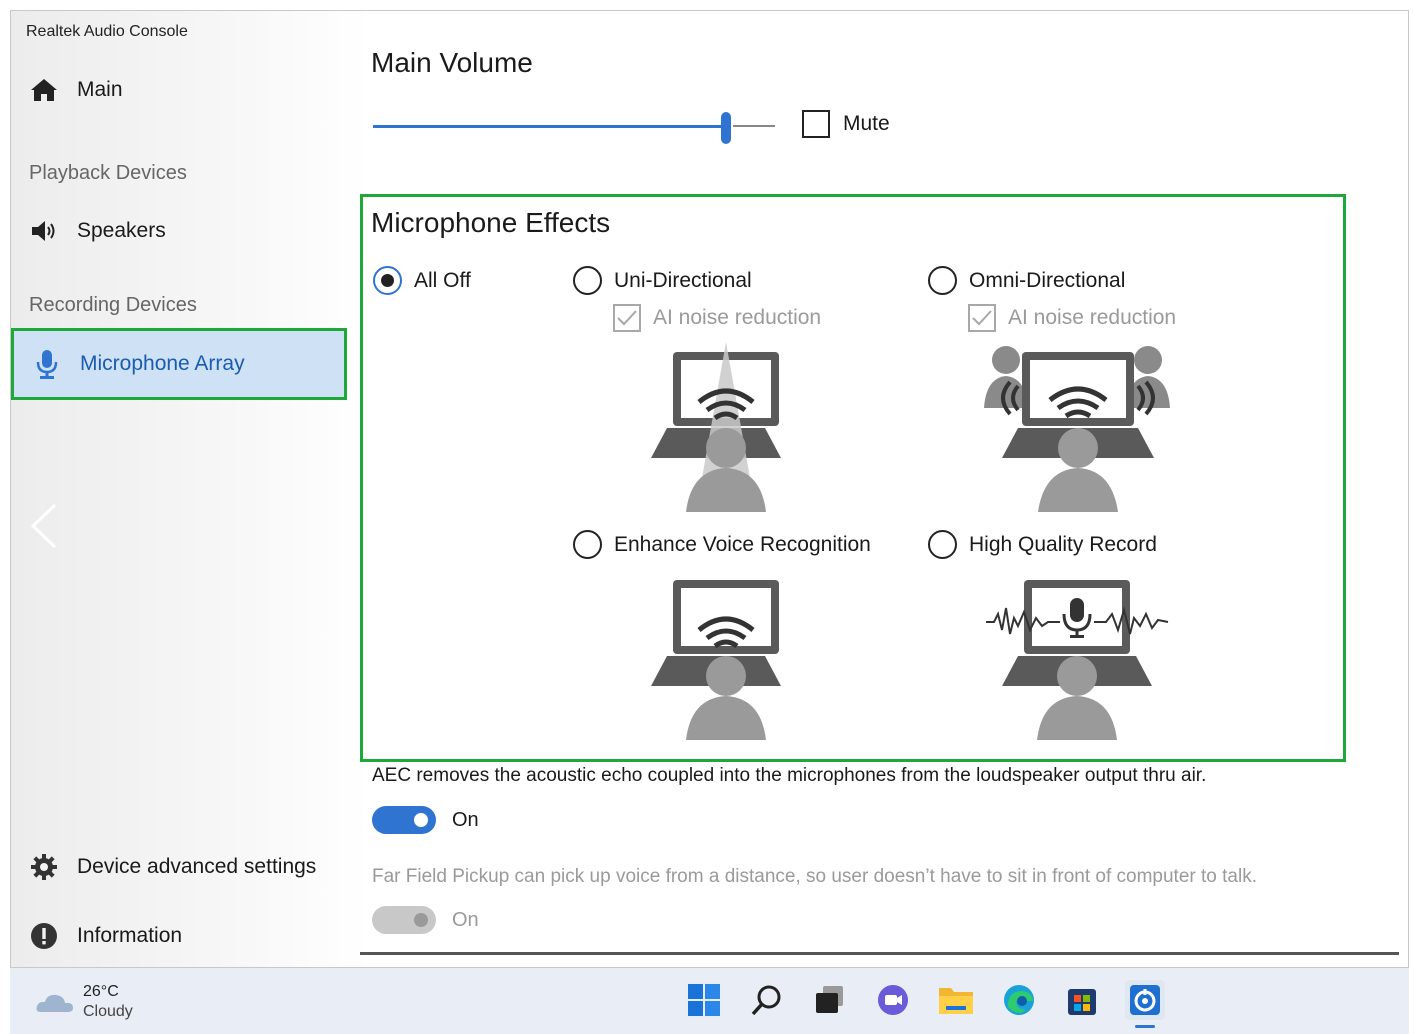 The width and height of the screenshot is (1414, 1034). What do you see at coordinates (121, 230) in the screenshot?
I see `nav-item-speakers-label: Speakers` at bounding box center [121, 230].